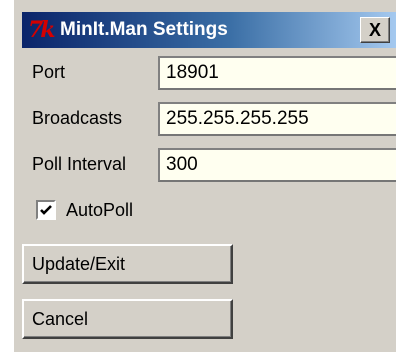 This screenshot has width=396, height=352. I want to click on cancel-button: Cancel, so click(127, 319).